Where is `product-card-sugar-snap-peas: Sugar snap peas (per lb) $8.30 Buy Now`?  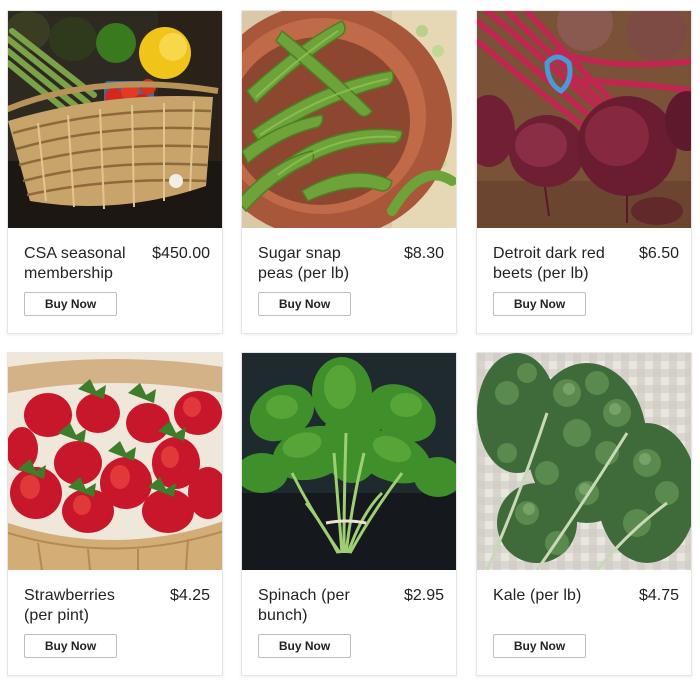
product-card-sugar-snap-peas: Sugar snap peas (per lb) $8.30 Buy Now is located at coordinates (349, 172).